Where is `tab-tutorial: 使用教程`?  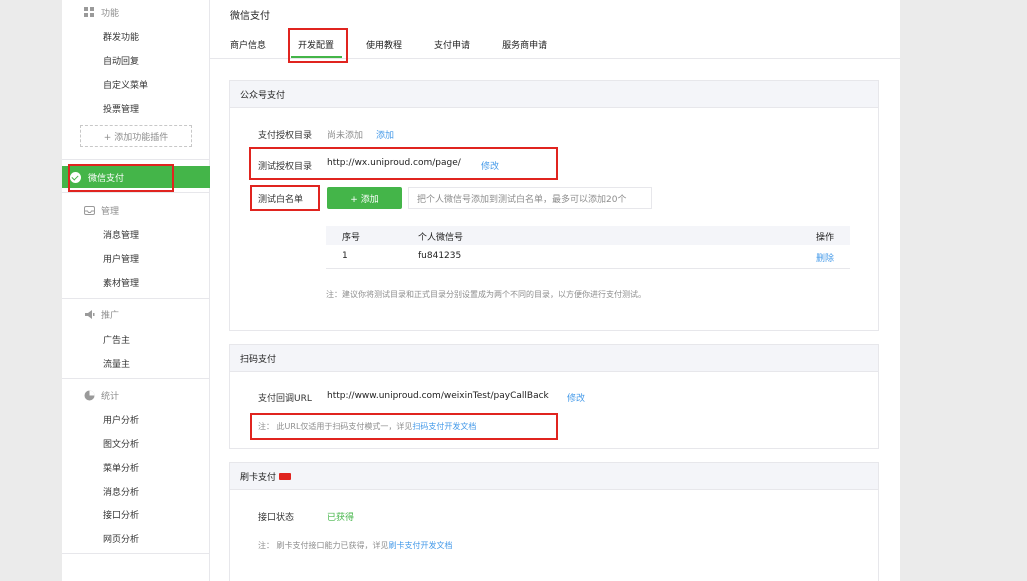
tab-tutorial: 使用教程 is located at coordinates (384, 44).